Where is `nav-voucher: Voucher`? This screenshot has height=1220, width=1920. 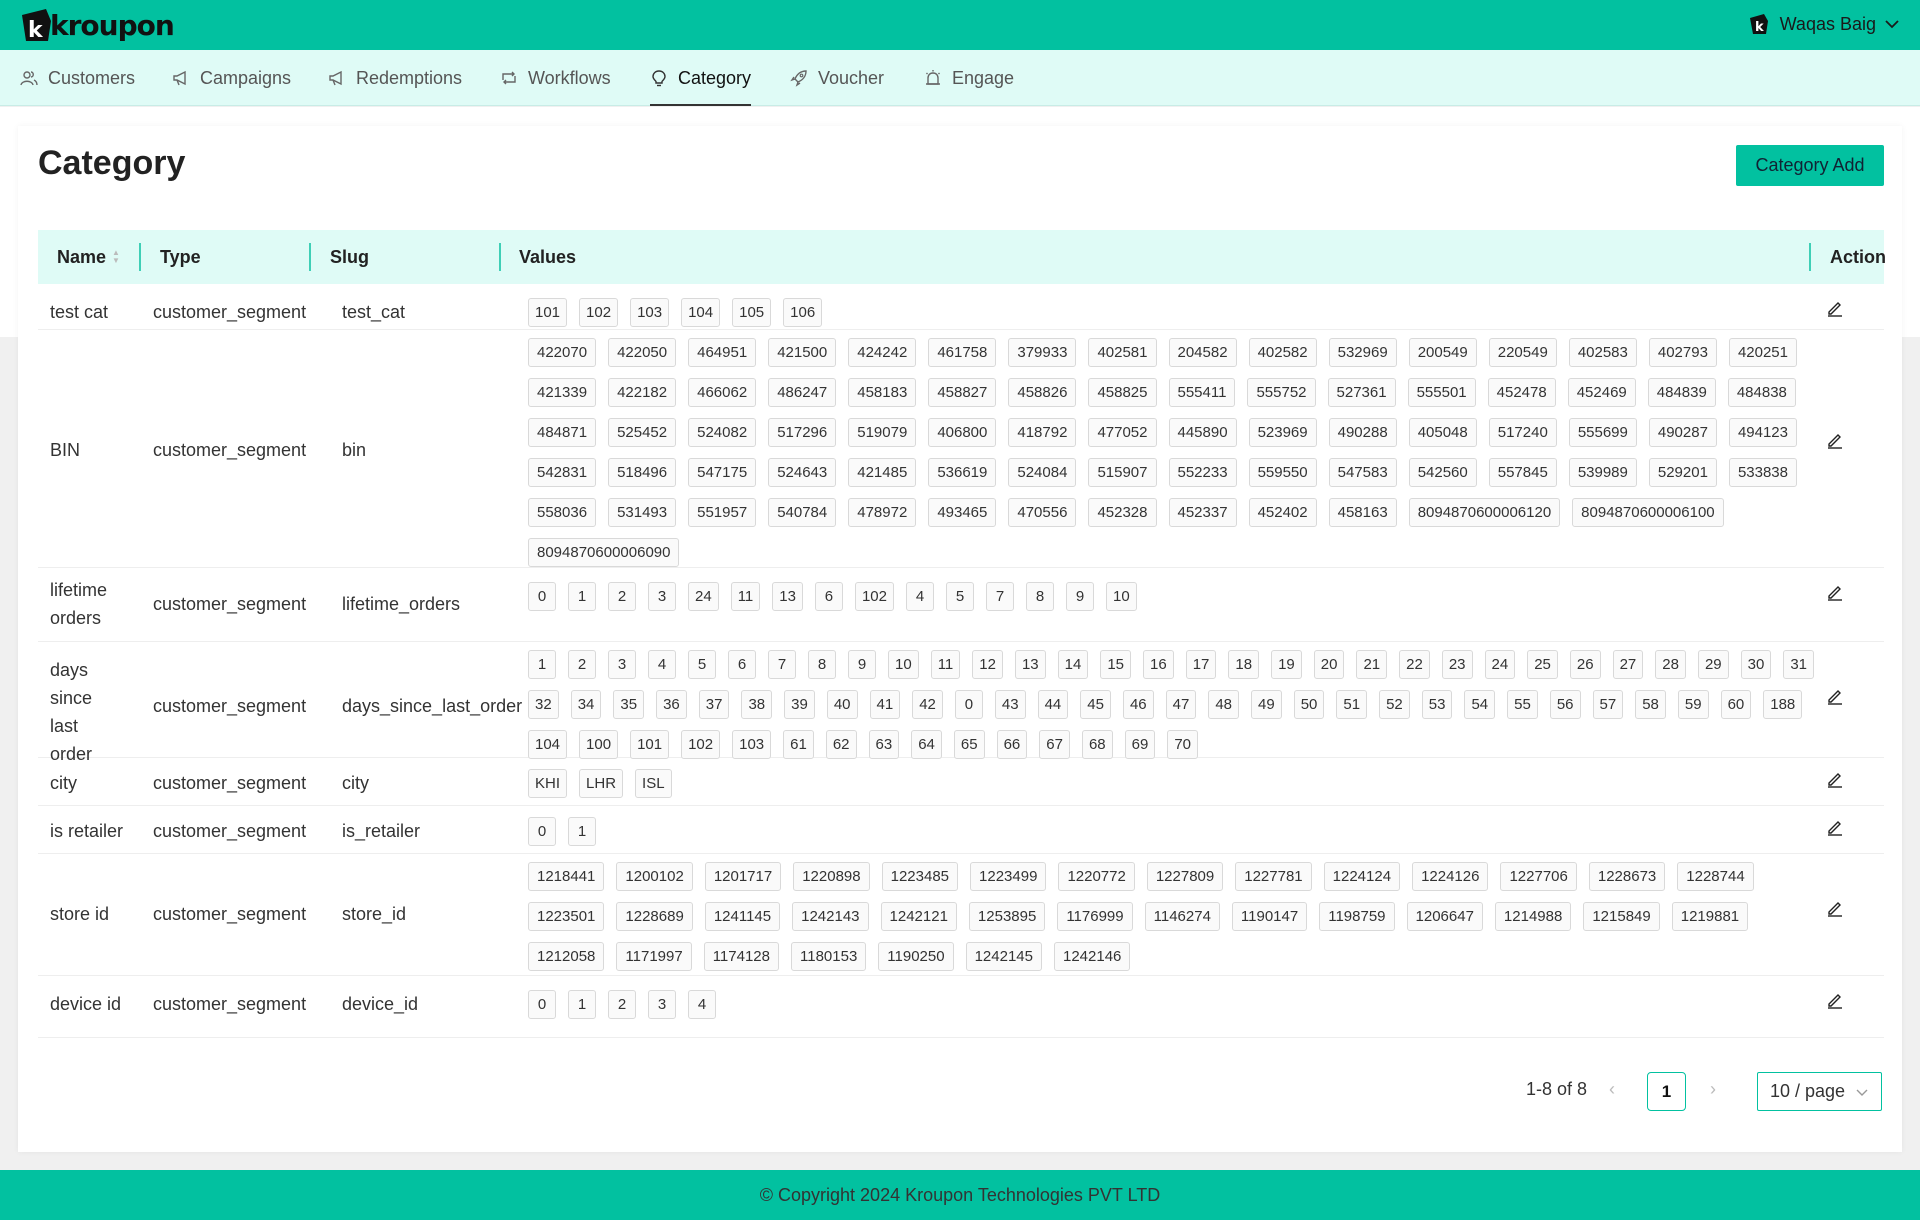
nav-voucher: Voucher is located at coordinates (837, 78).